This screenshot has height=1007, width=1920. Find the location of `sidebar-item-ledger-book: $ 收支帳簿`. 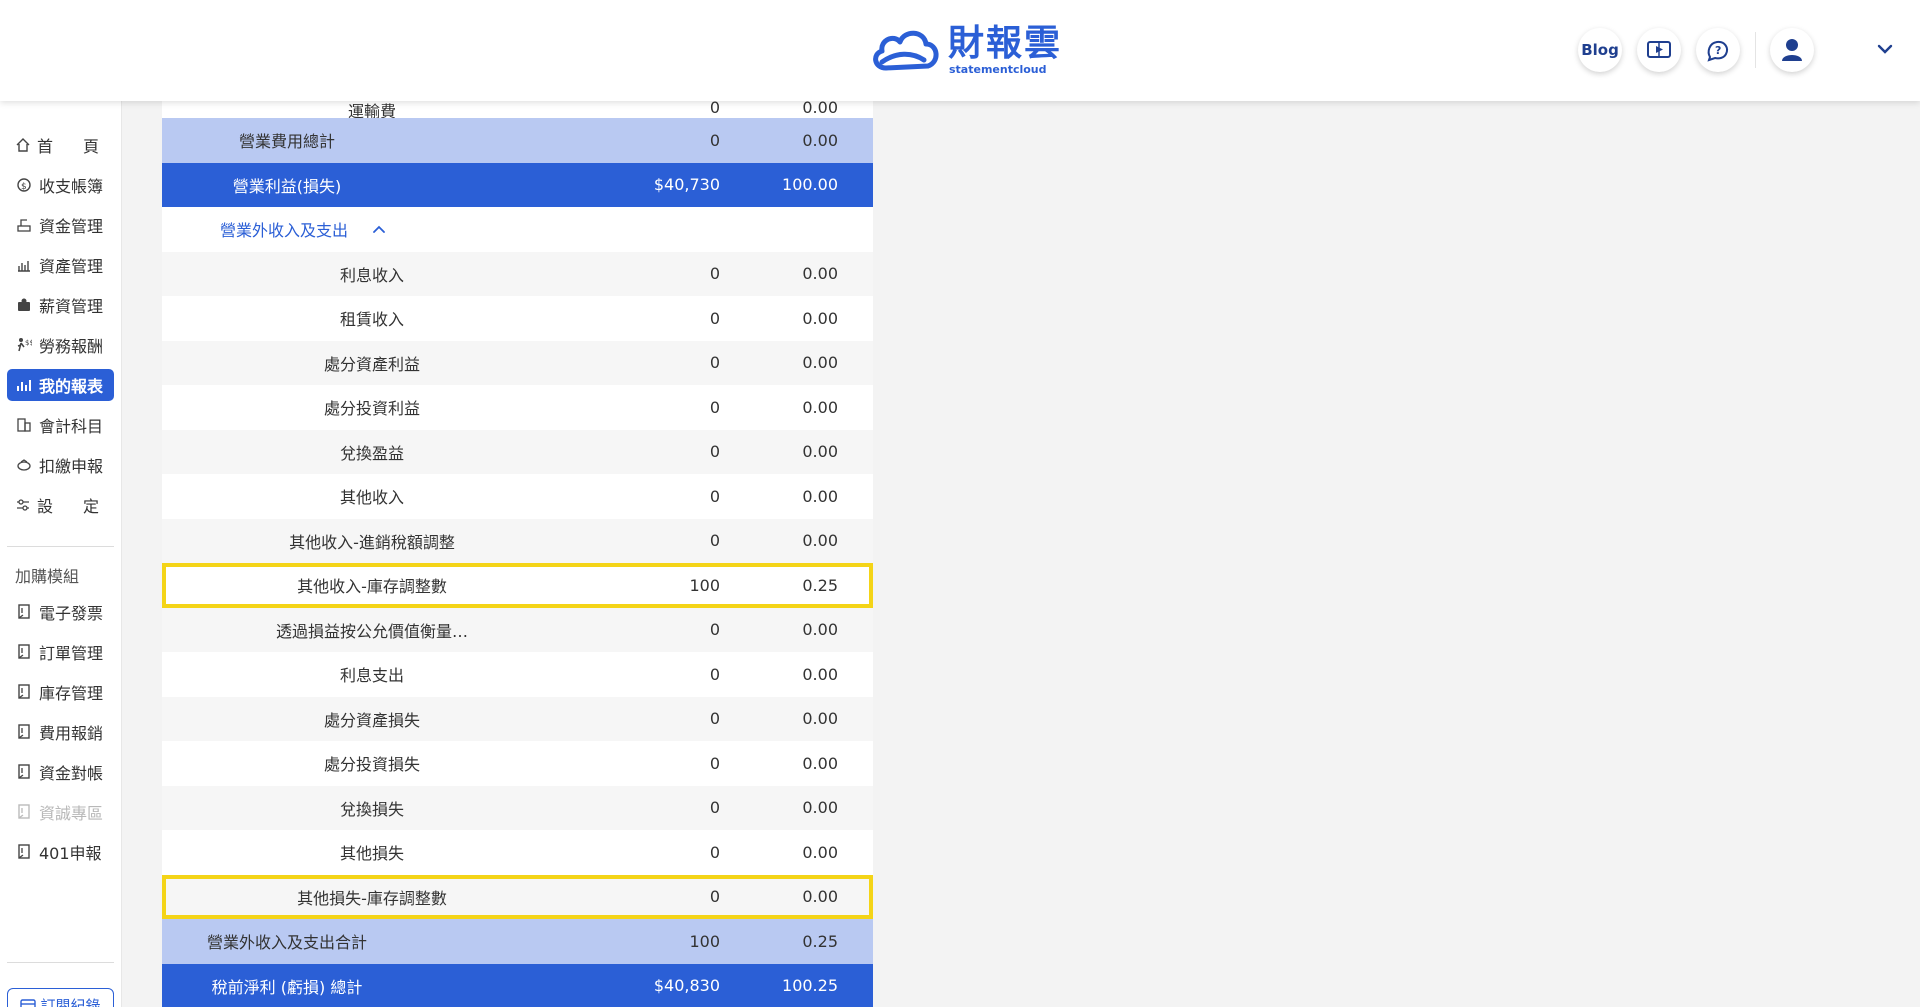

sidebar-item-ledger-book: $ 收支帳簿 is located at coordinates (60, 185).